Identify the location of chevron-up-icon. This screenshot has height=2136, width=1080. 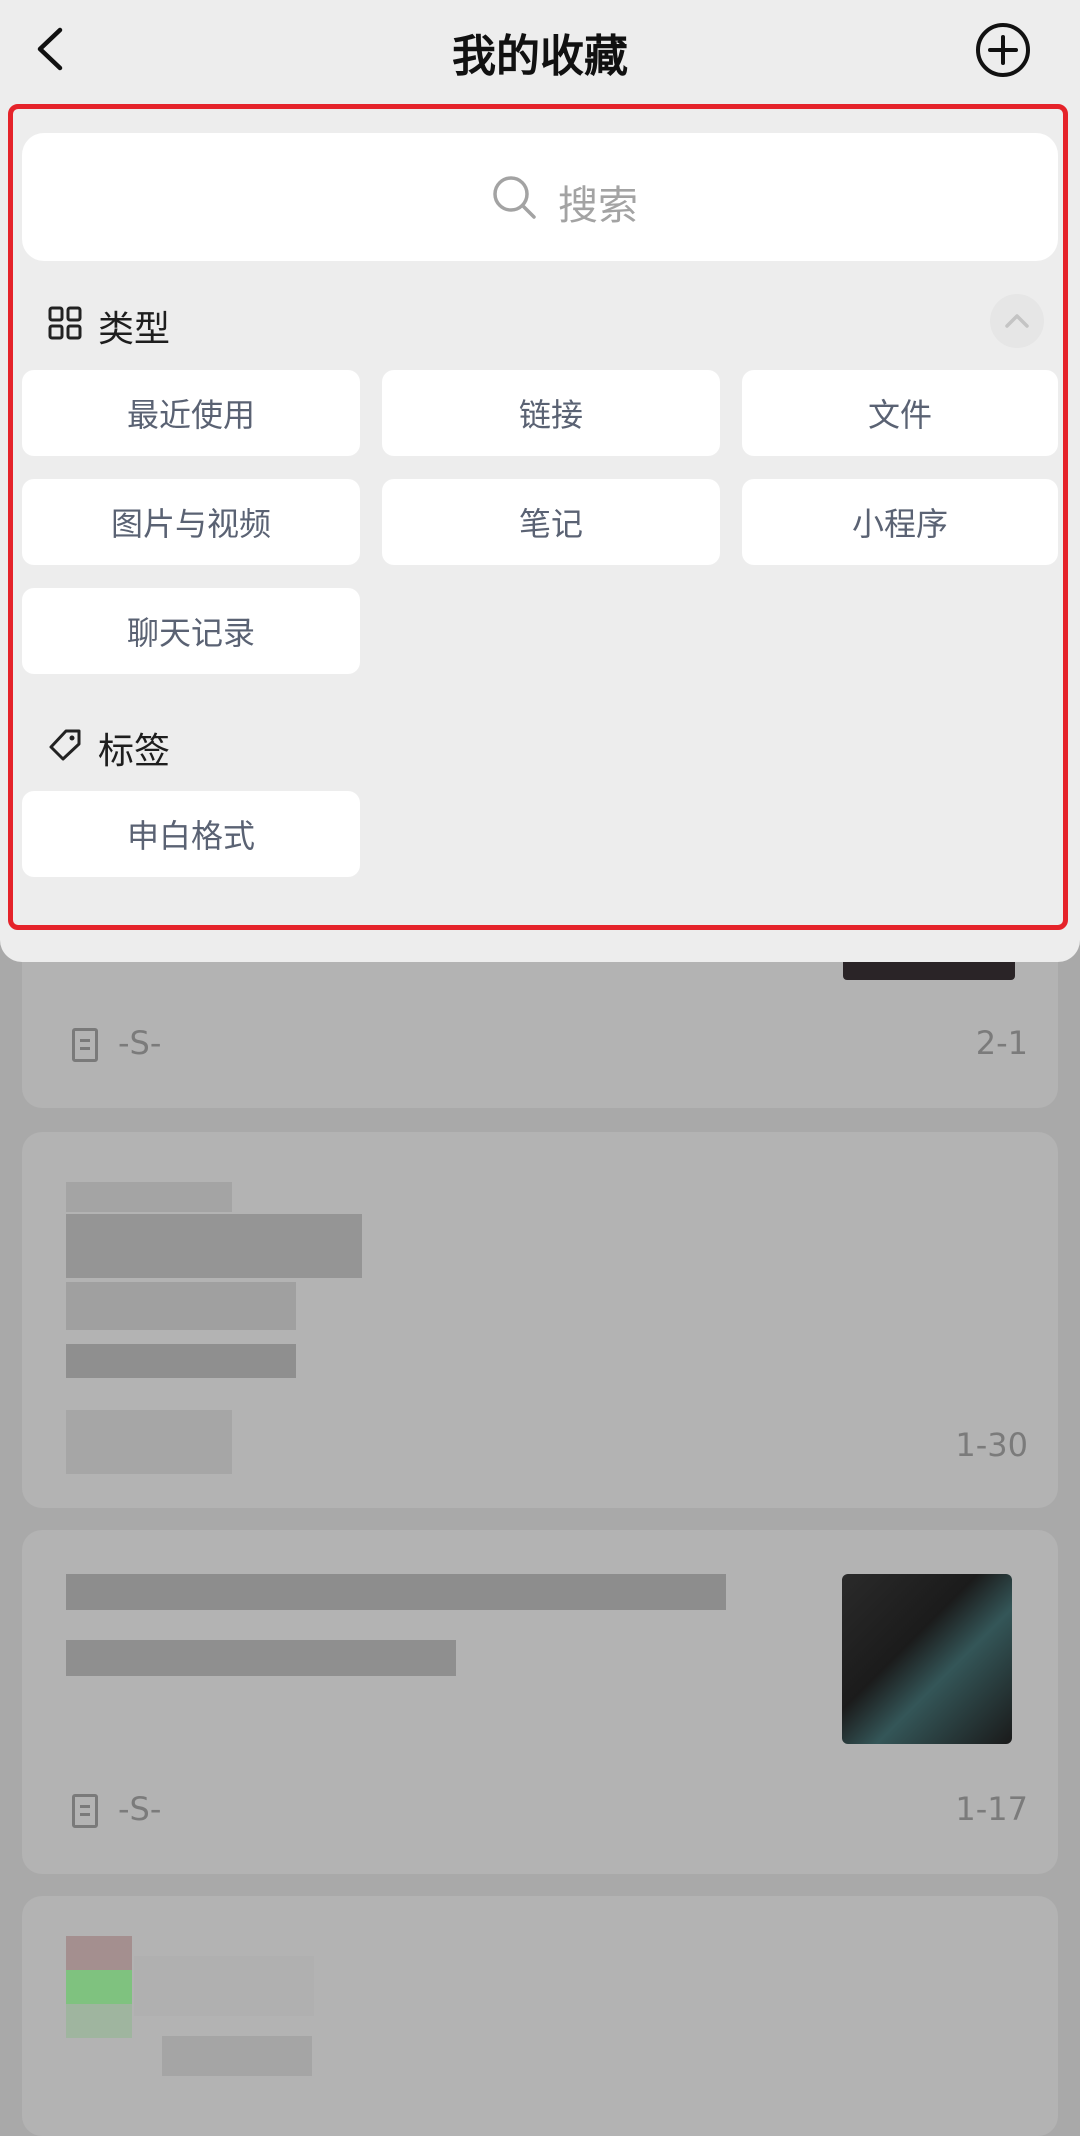
(1017, 321).